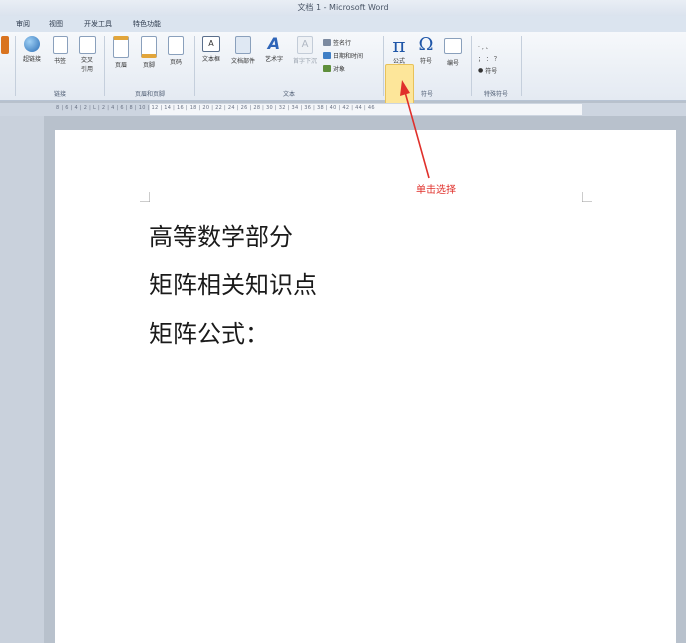 The width and height of the screenshot is (686, 643). Describe the element at coordinates (415, 129) in the screenshot. I see `annotation-arrow` at that location.